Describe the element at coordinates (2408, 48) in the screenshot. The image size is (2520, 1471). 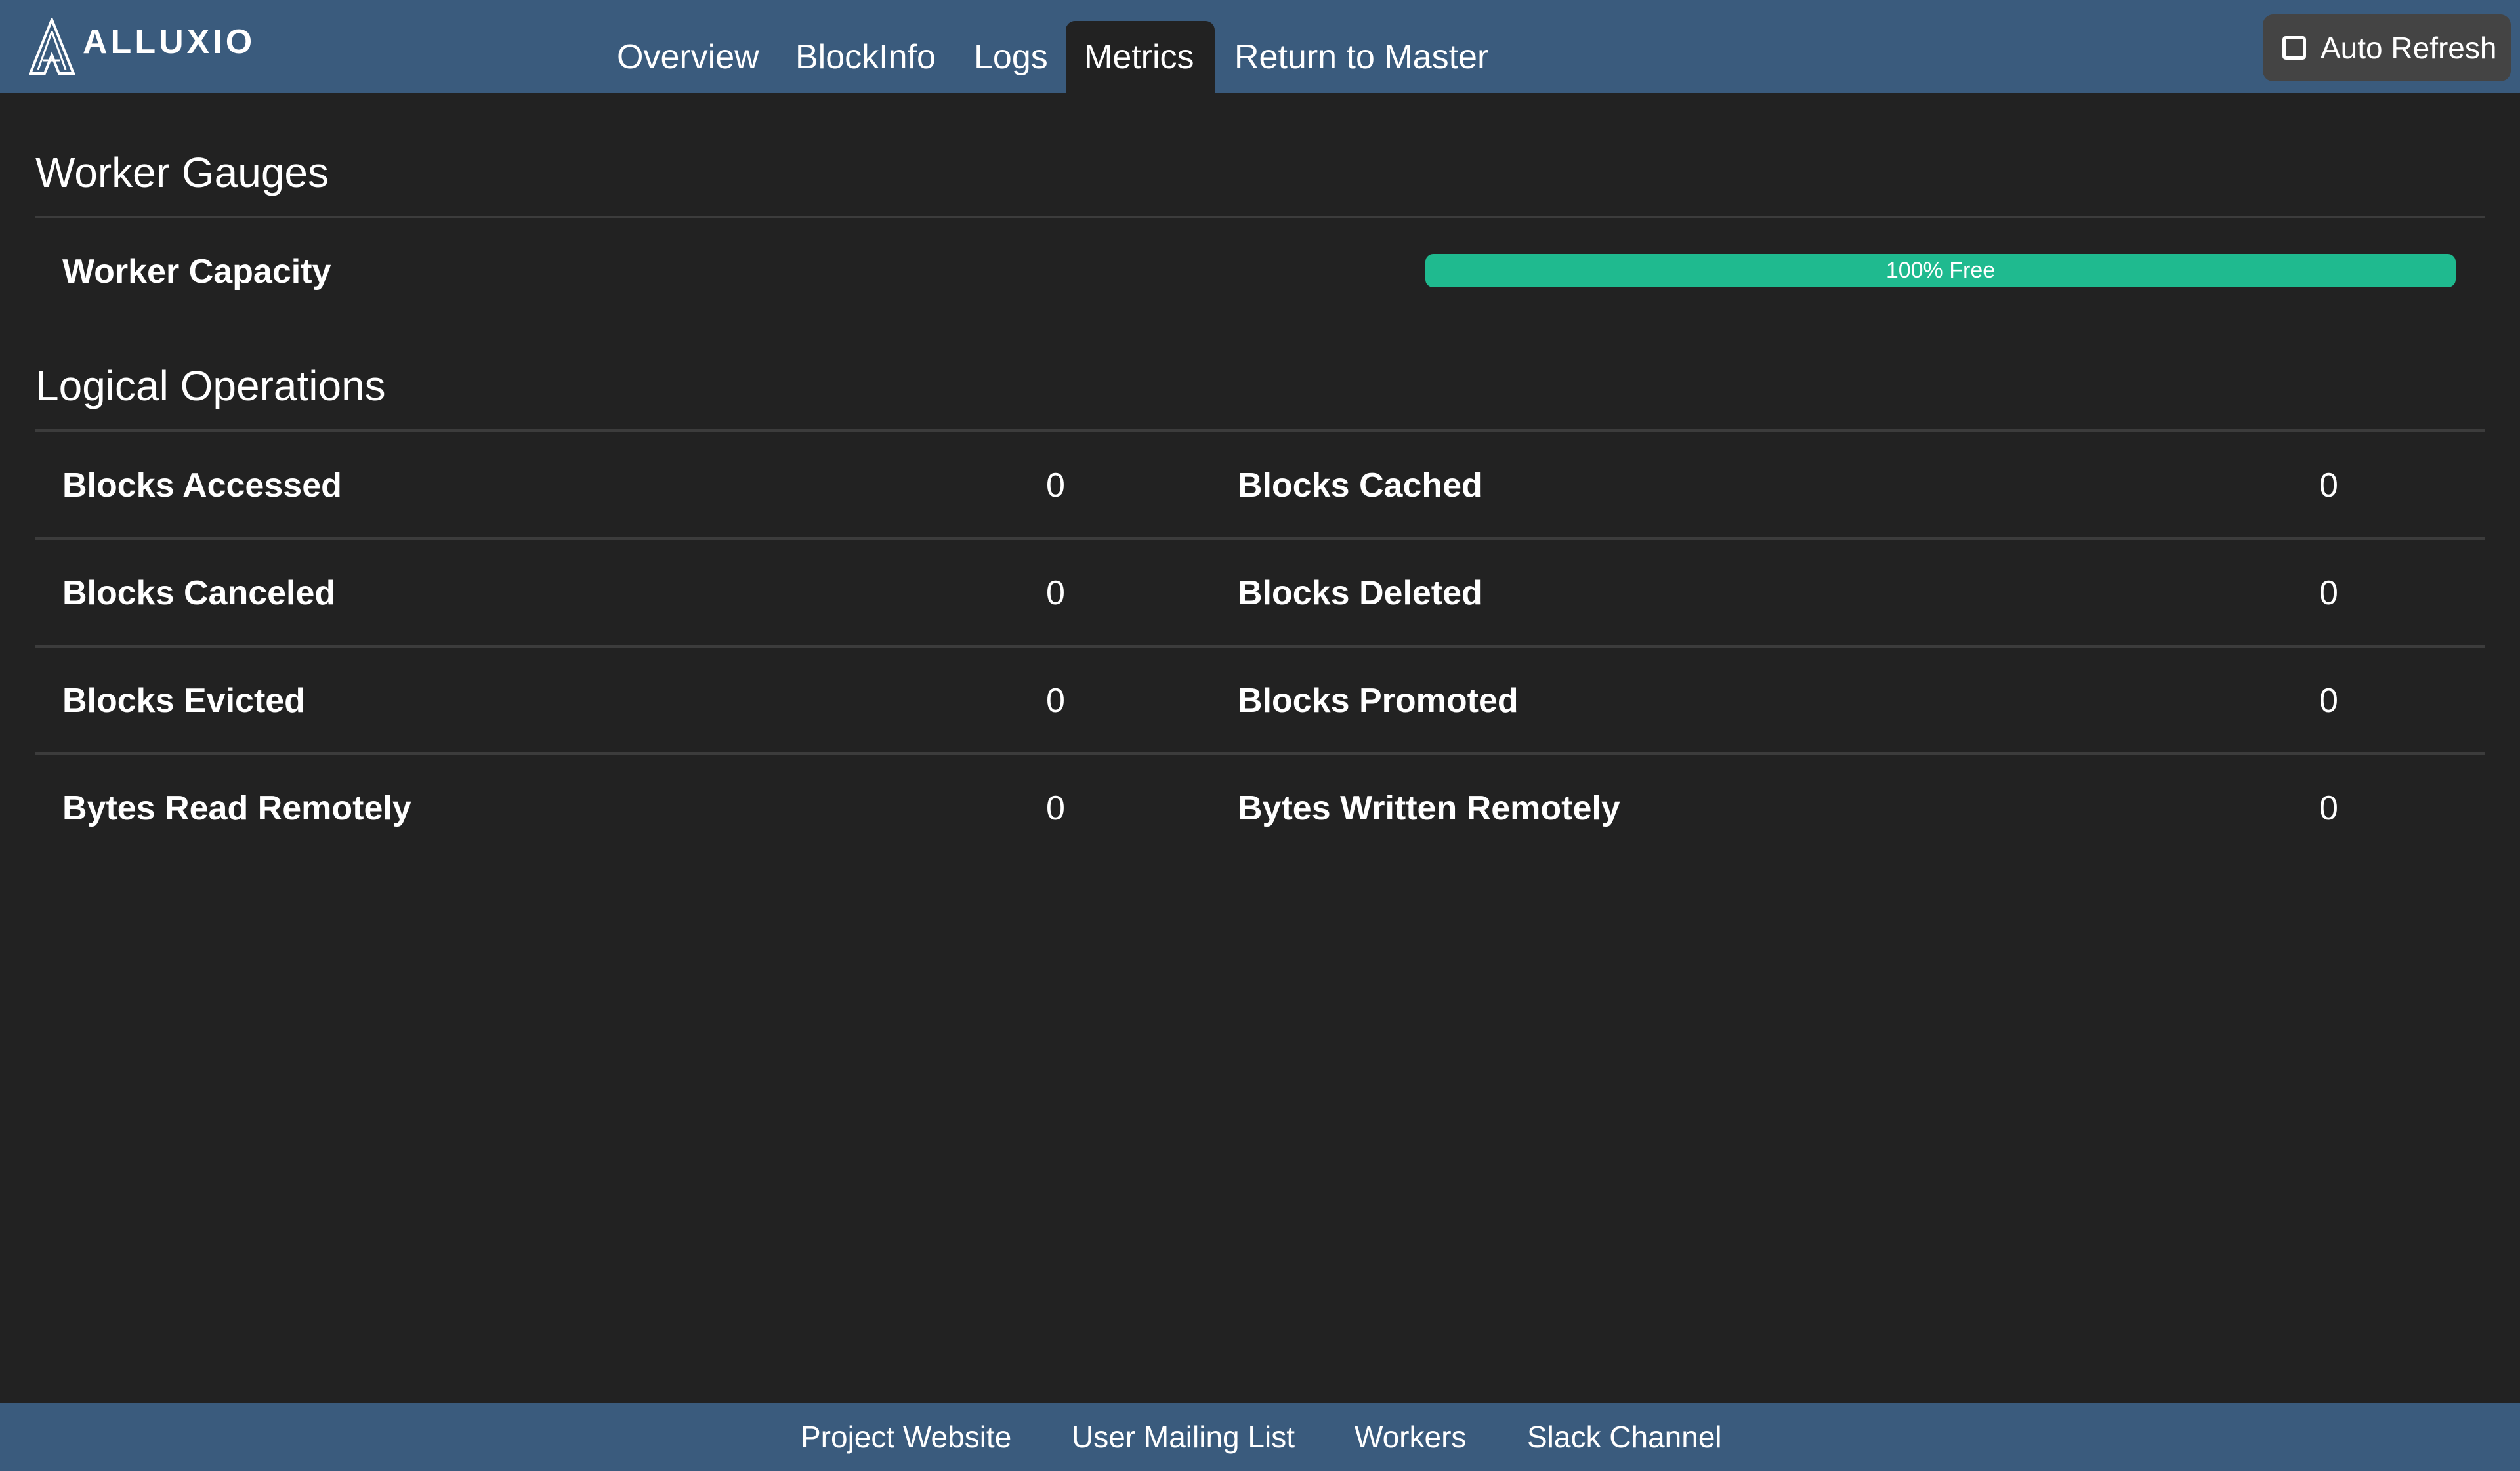
I see `auto-refresh-label: Auto Refresh` at that location.